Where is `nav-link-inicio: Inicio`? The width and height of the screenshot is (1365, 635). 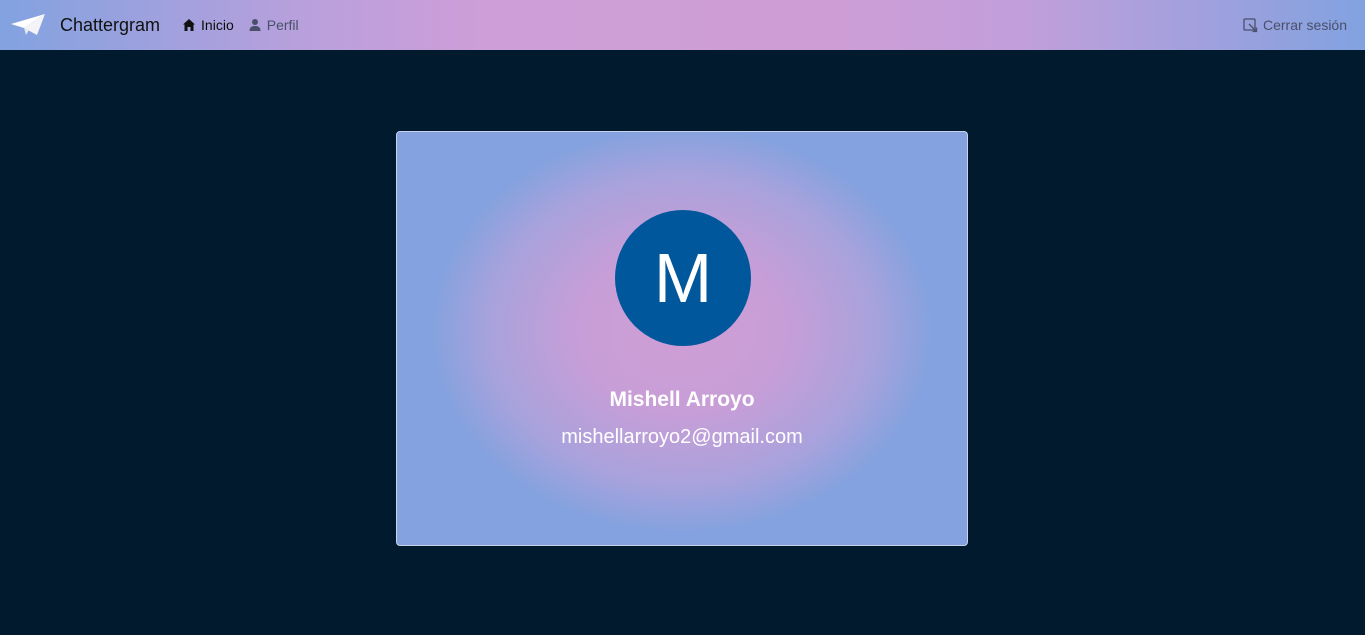 nav-link-inicio: Inicio is located at coordinates (208, 25).